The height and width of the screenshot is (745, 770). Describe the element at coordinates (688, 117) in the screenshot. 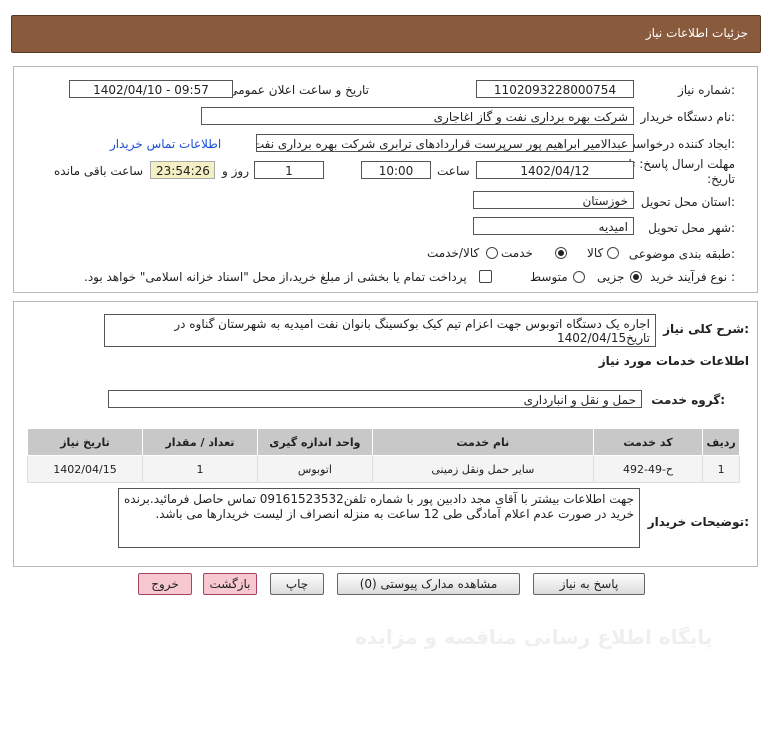

I see `buyer-org-label: نام دستگاه خریدار:` at that location.